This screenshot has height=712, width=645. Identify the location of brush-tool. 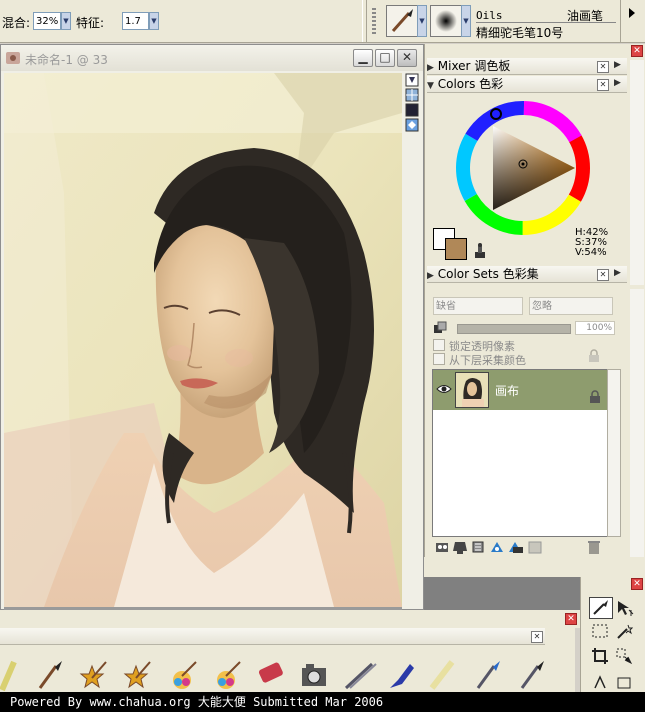
(601, 608).